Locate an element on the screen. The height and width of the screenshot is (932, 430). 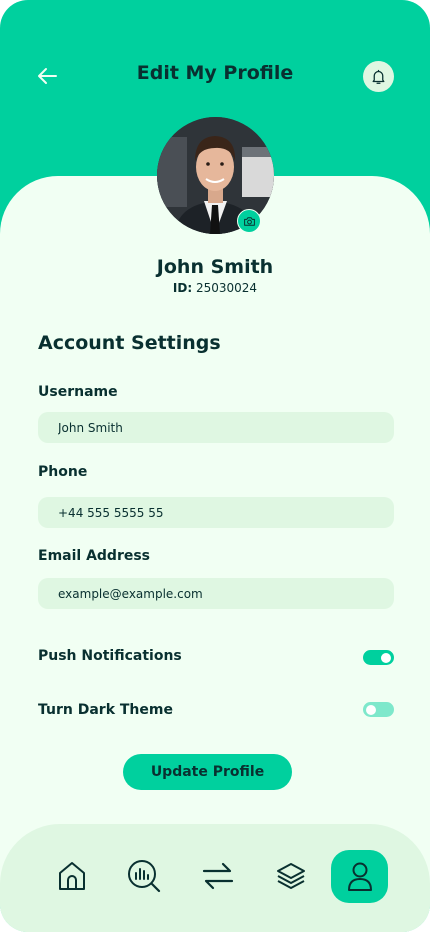
profile-icon is located at coordinates (359, 876).